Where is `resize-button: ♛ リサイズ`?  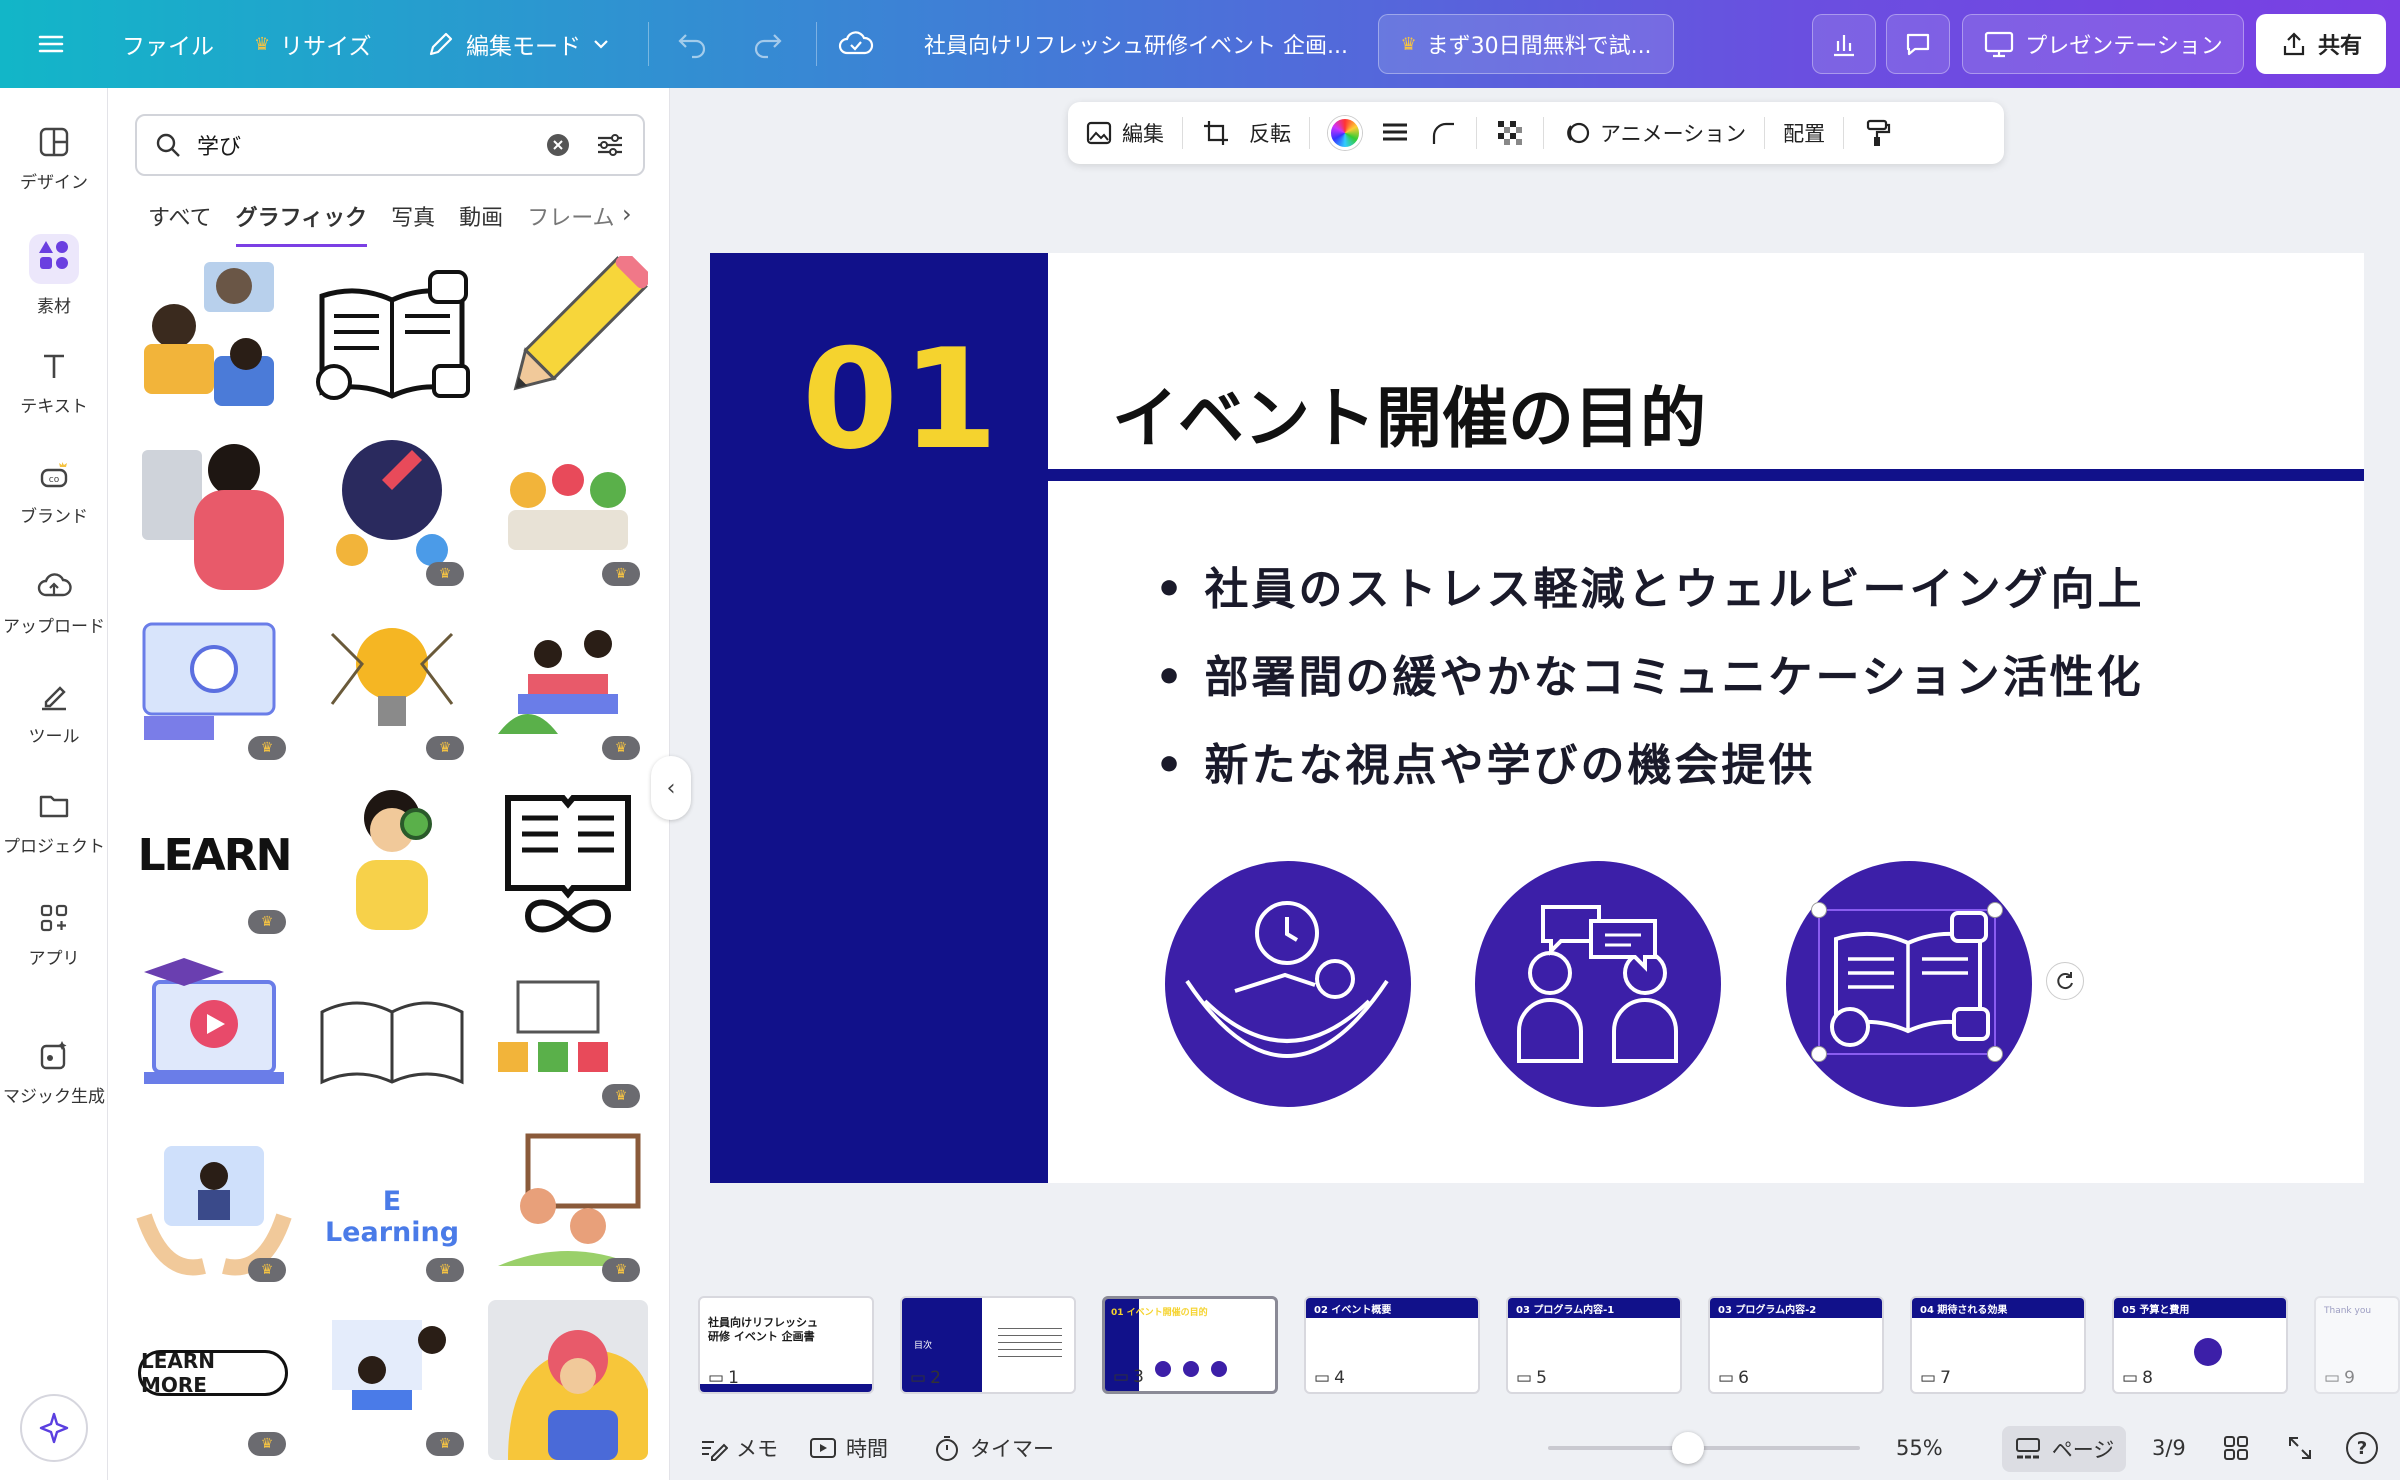
resize-button: ♛ リサイズ is located at coordinates (312, 44).